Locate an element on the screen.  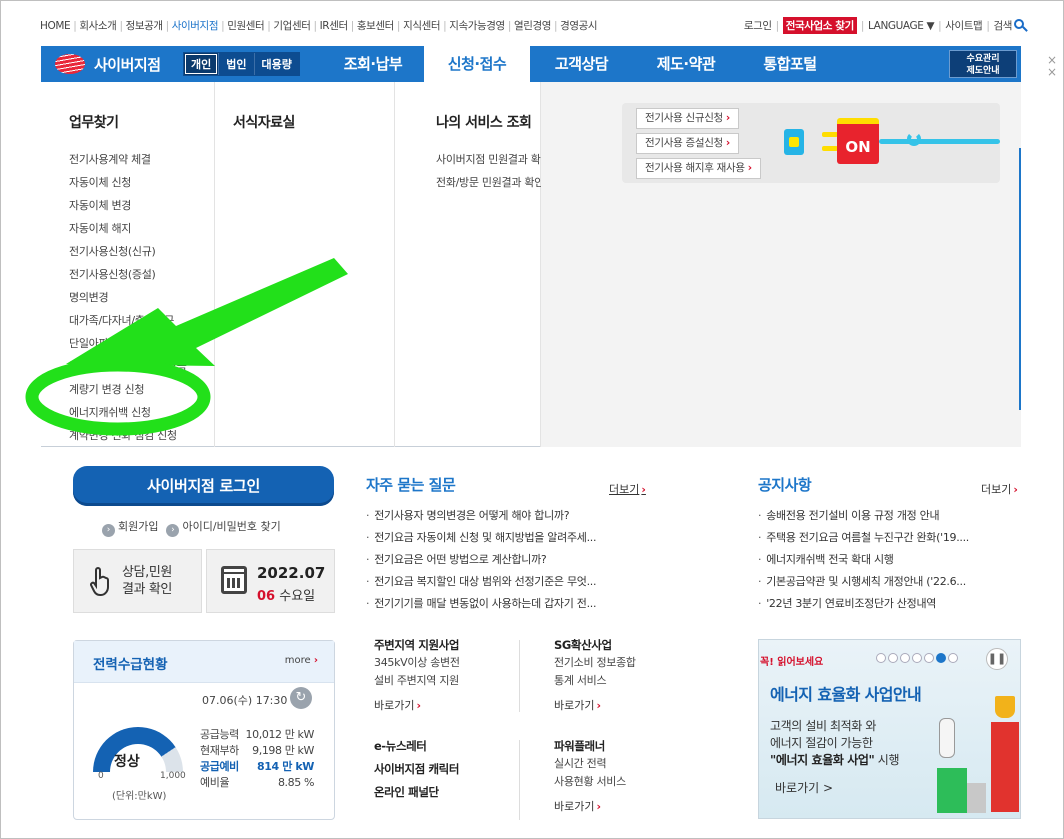
service-links: e-뉴스레터 사이버지점 캐릭터 온라인 패널단 is located at coordinates (416, 771).